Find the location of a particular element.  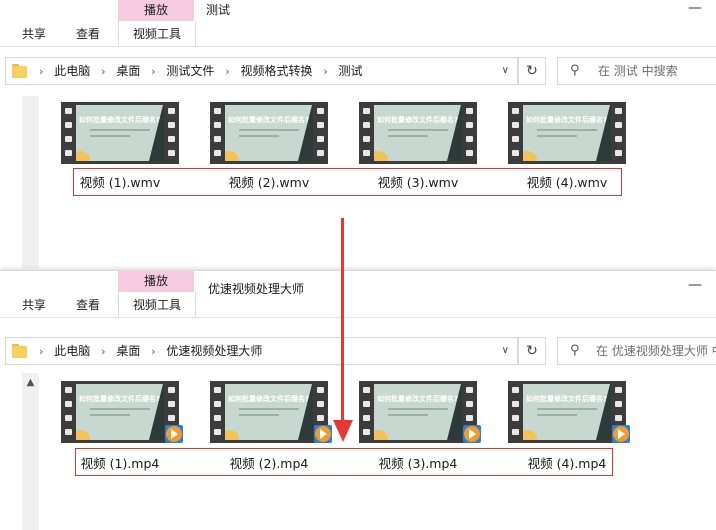

breadcrumb-item: 测试文件 is located at coordinates (190, 71).